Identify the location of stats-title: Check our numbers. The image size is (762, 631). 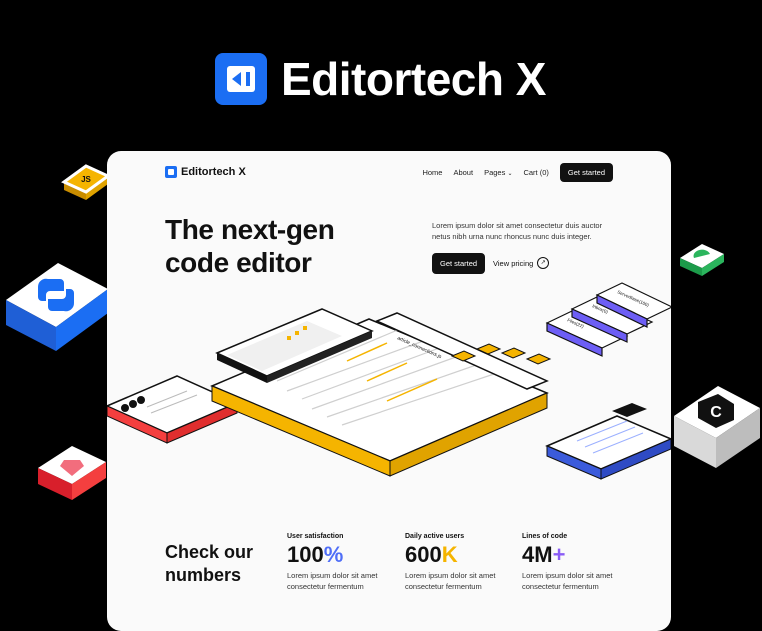
(220, 564).